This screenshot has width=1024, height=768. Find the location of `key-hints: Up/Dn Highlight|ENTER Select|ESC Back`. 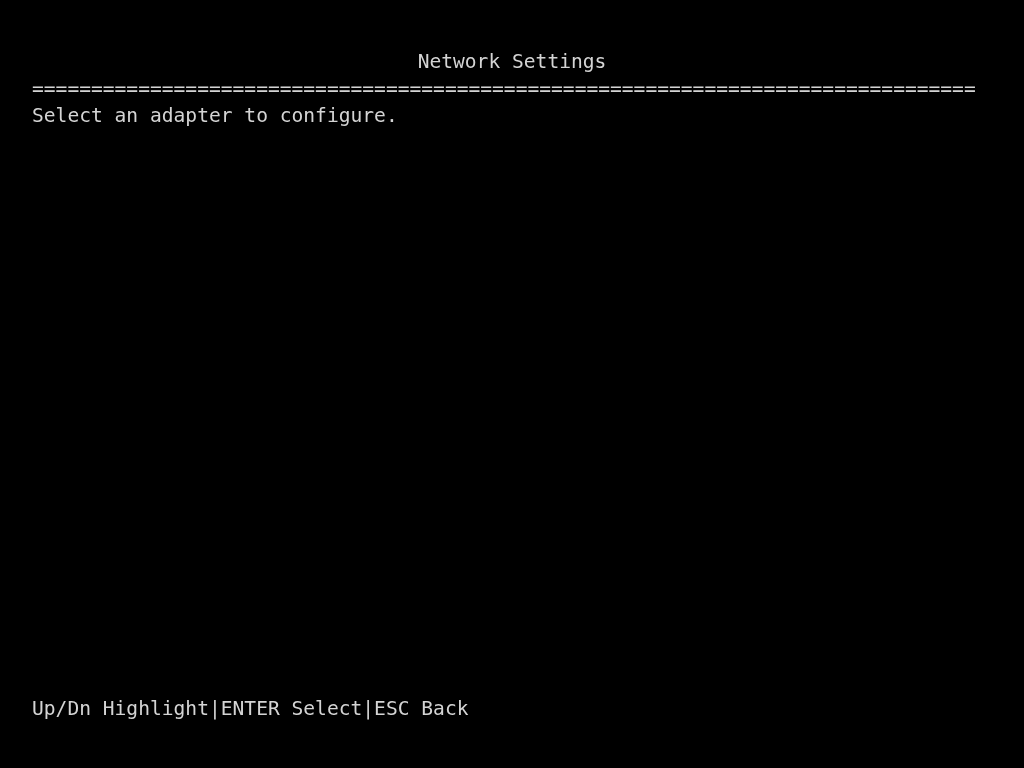

key-hints: Up/Dn Highlight|ENTER Select|ESC Back is located at coordinates (250, 709).